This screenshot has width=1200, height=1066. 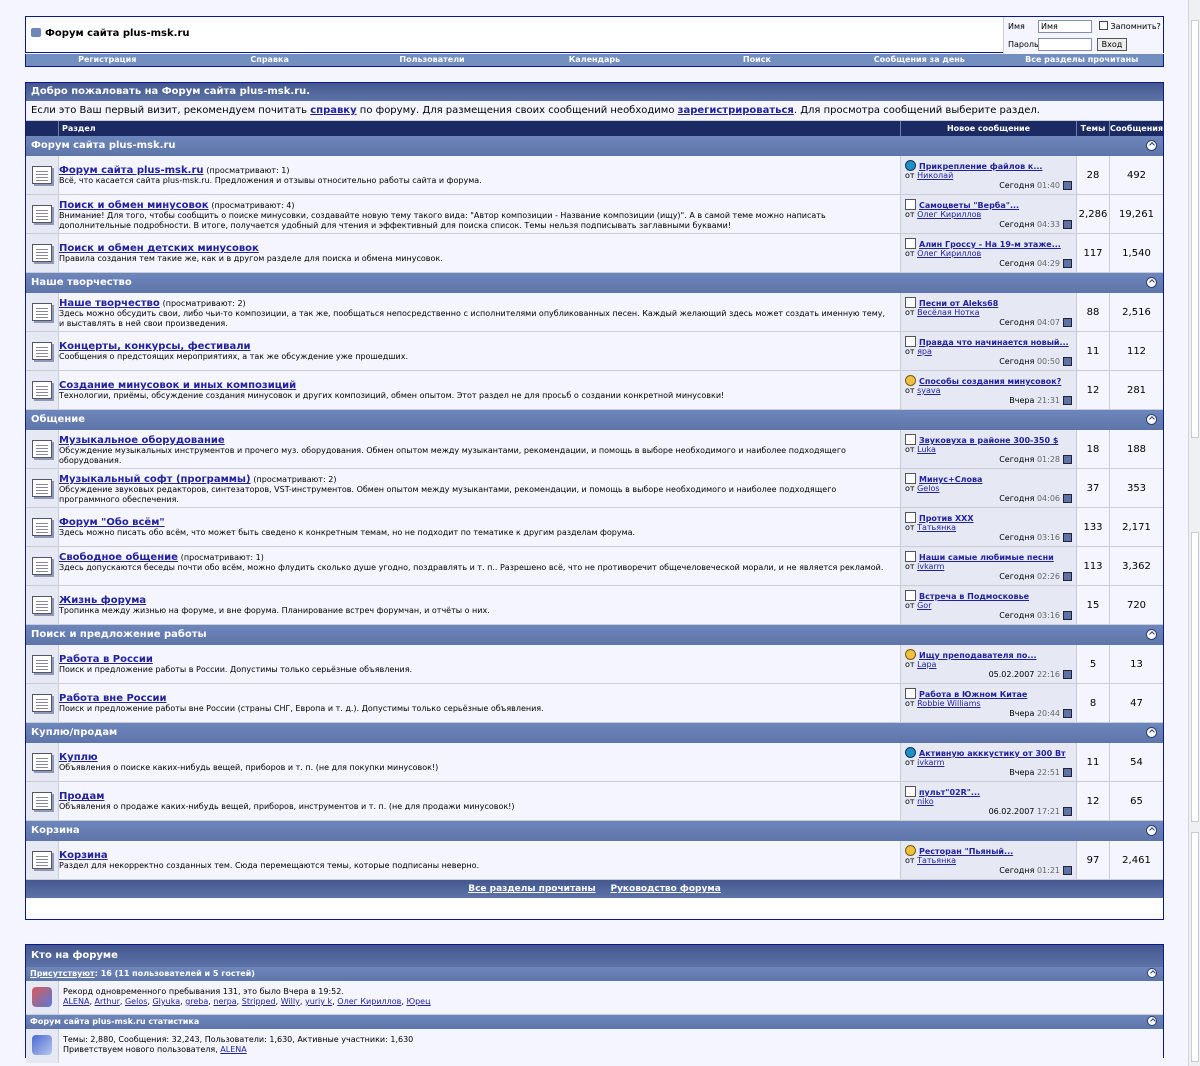 What do you see at coordinates (333, 110) in the screenshot?
I see `help-link: справку` at bounding box center [333, 110].